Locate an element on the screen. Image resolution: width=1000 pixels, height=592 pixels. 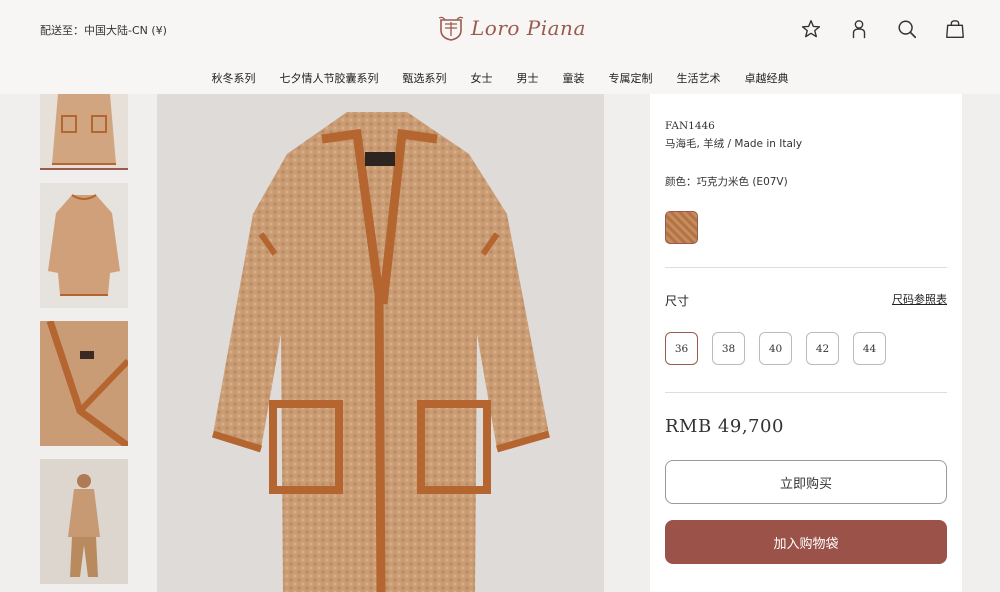
nav-item-men: 男士 is located at coordinates (528, 78).